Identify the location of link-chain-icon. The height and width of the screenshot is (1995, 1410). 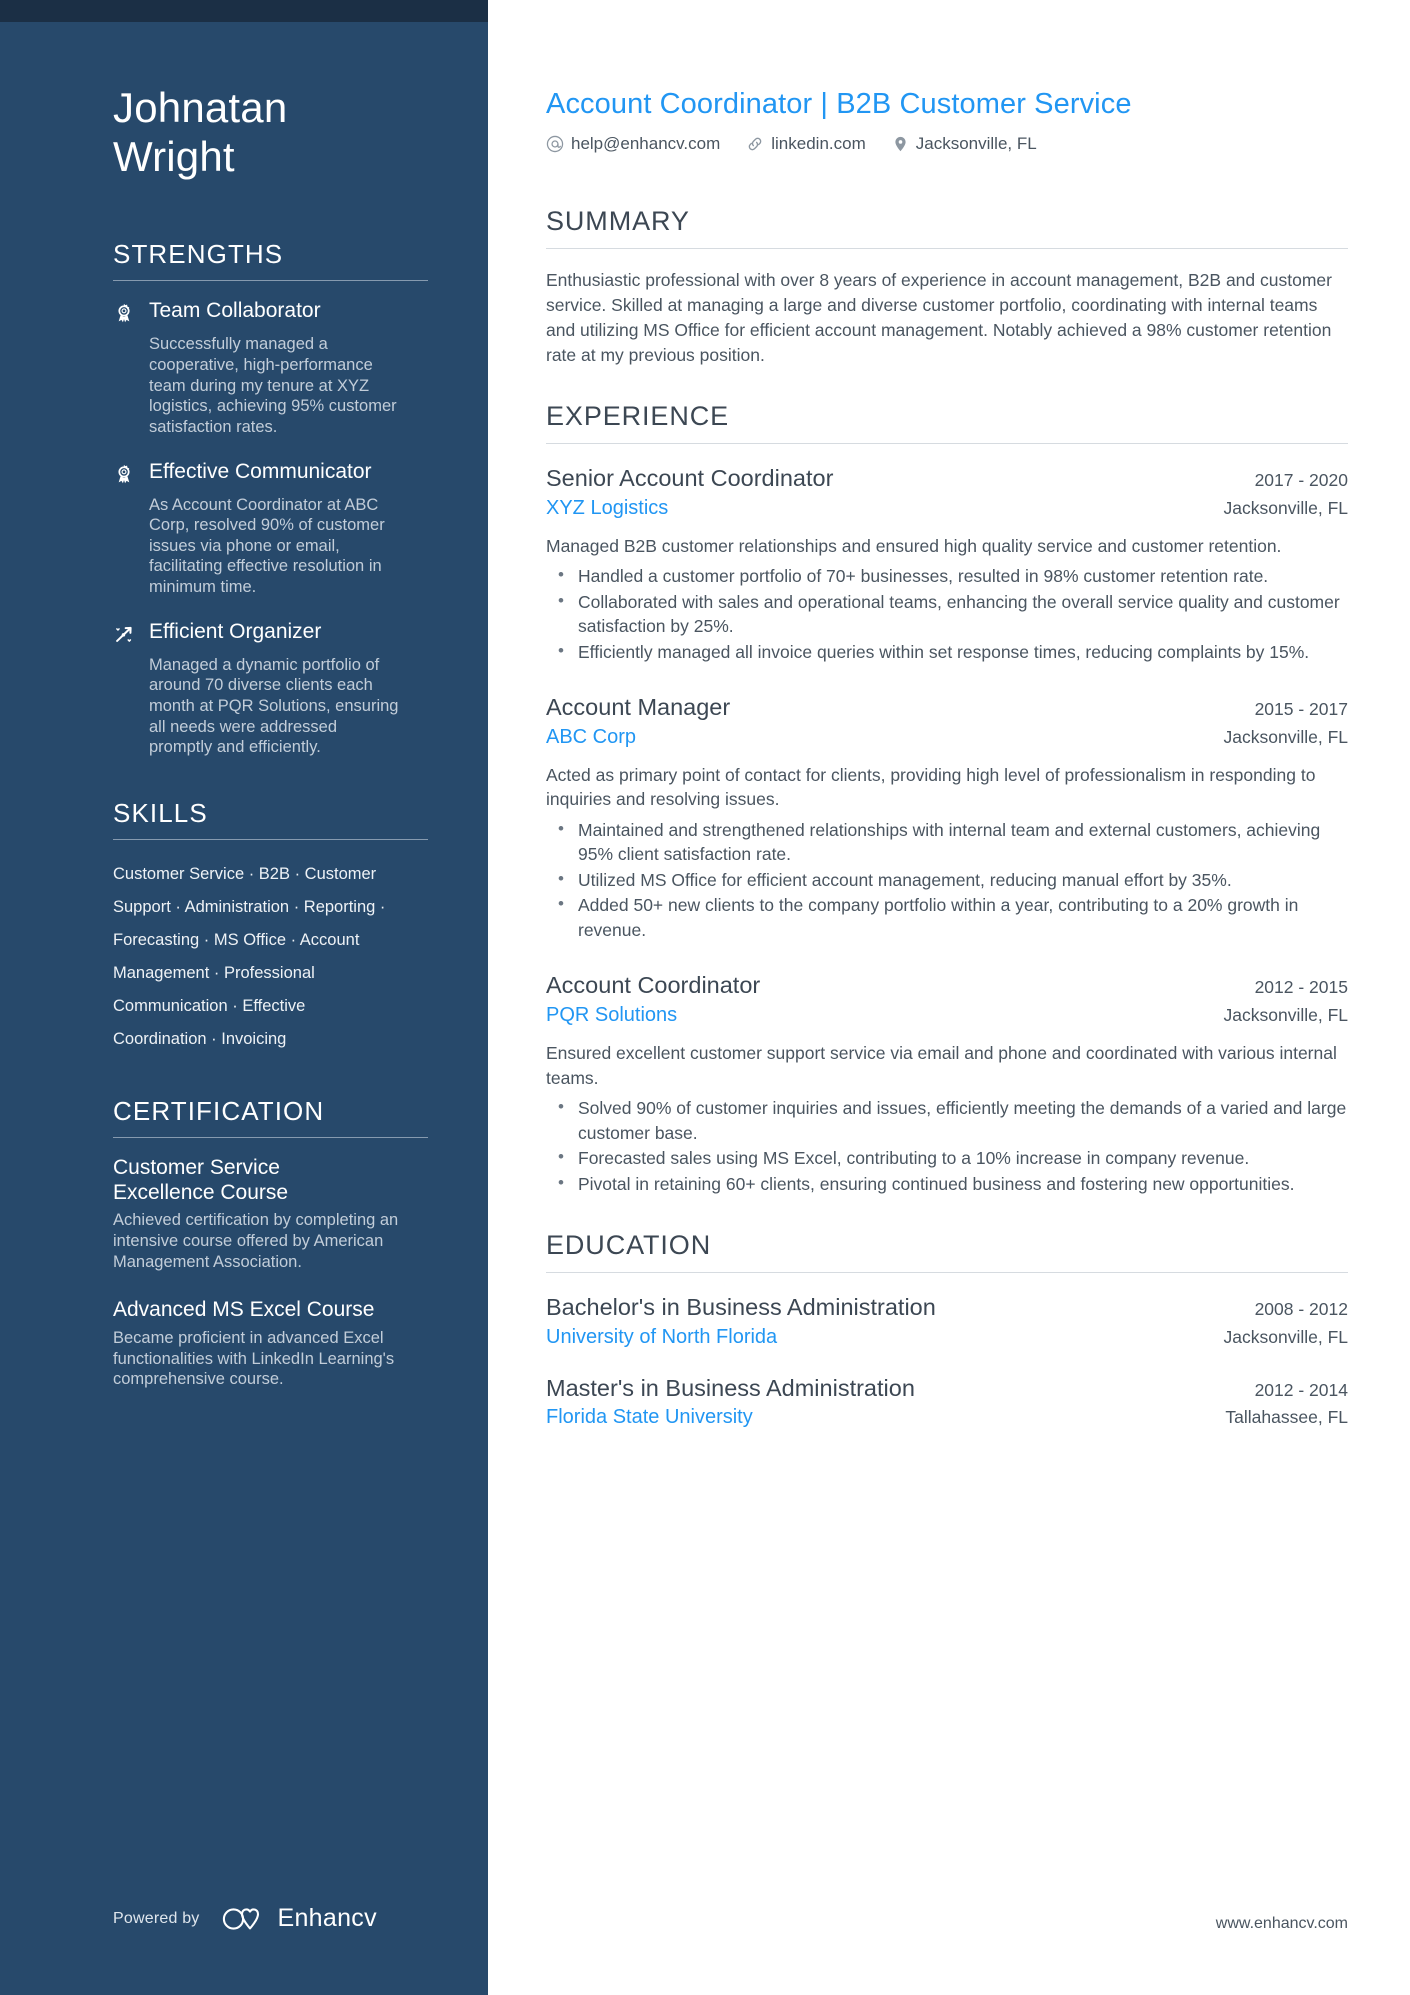
(755, 144).